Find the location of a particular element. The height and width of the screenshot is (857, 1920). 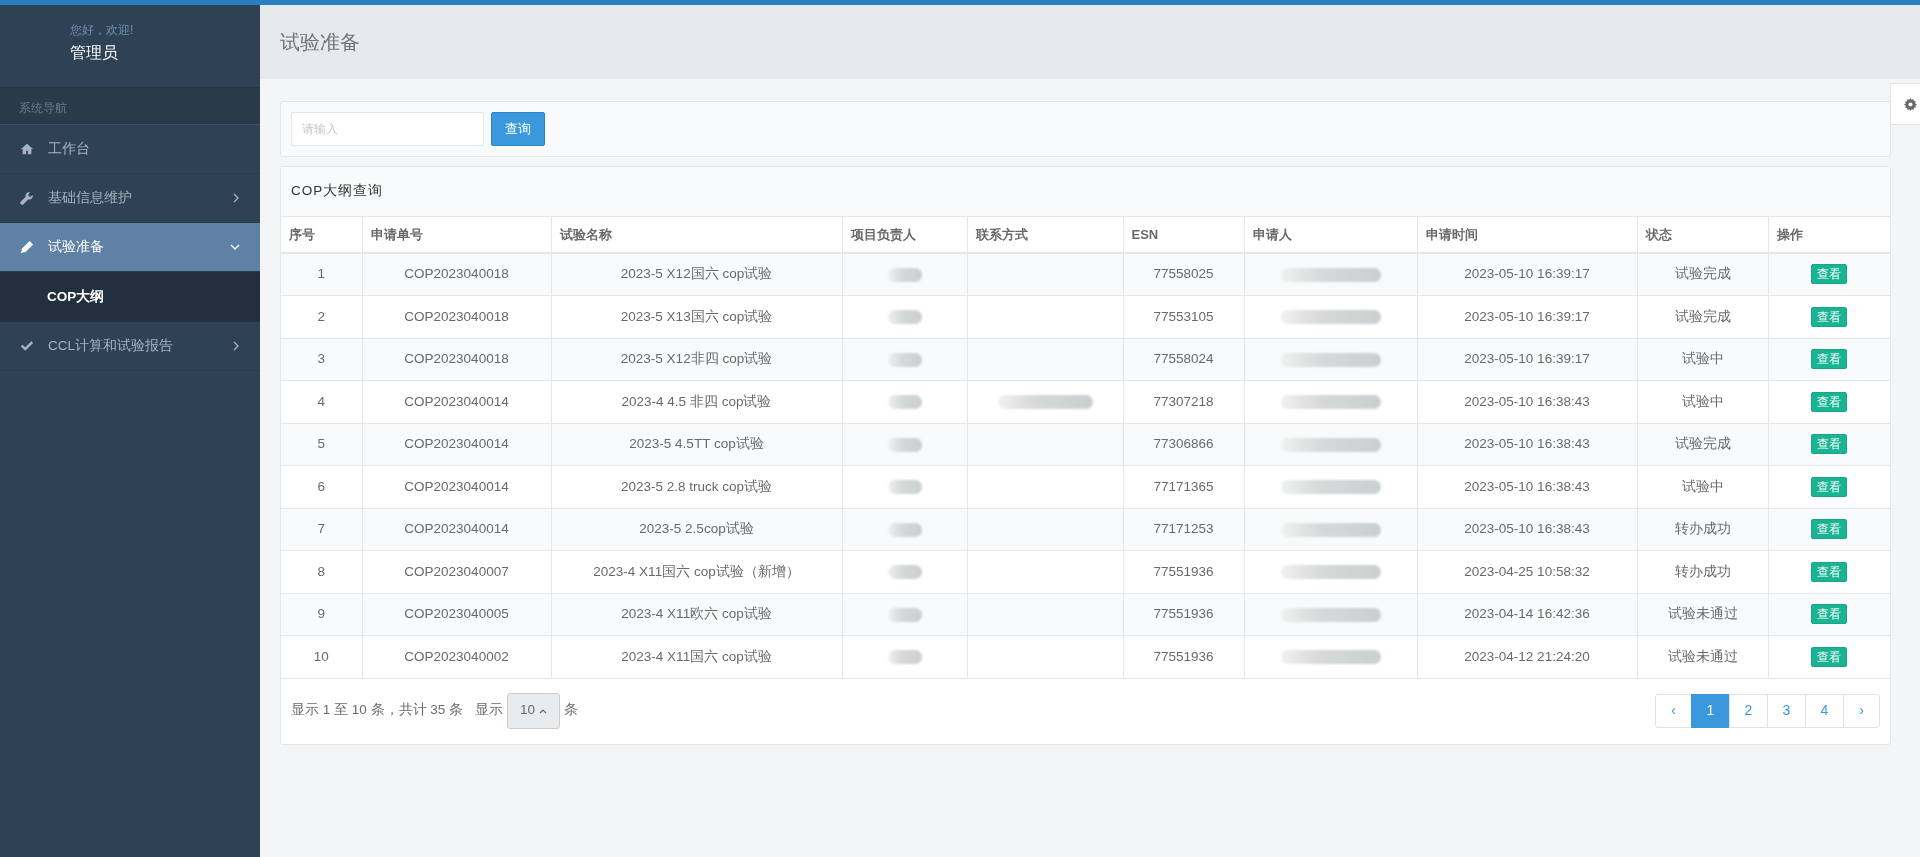

greeting-text: 您好，欢迎! is located at coordinates (102, 30).